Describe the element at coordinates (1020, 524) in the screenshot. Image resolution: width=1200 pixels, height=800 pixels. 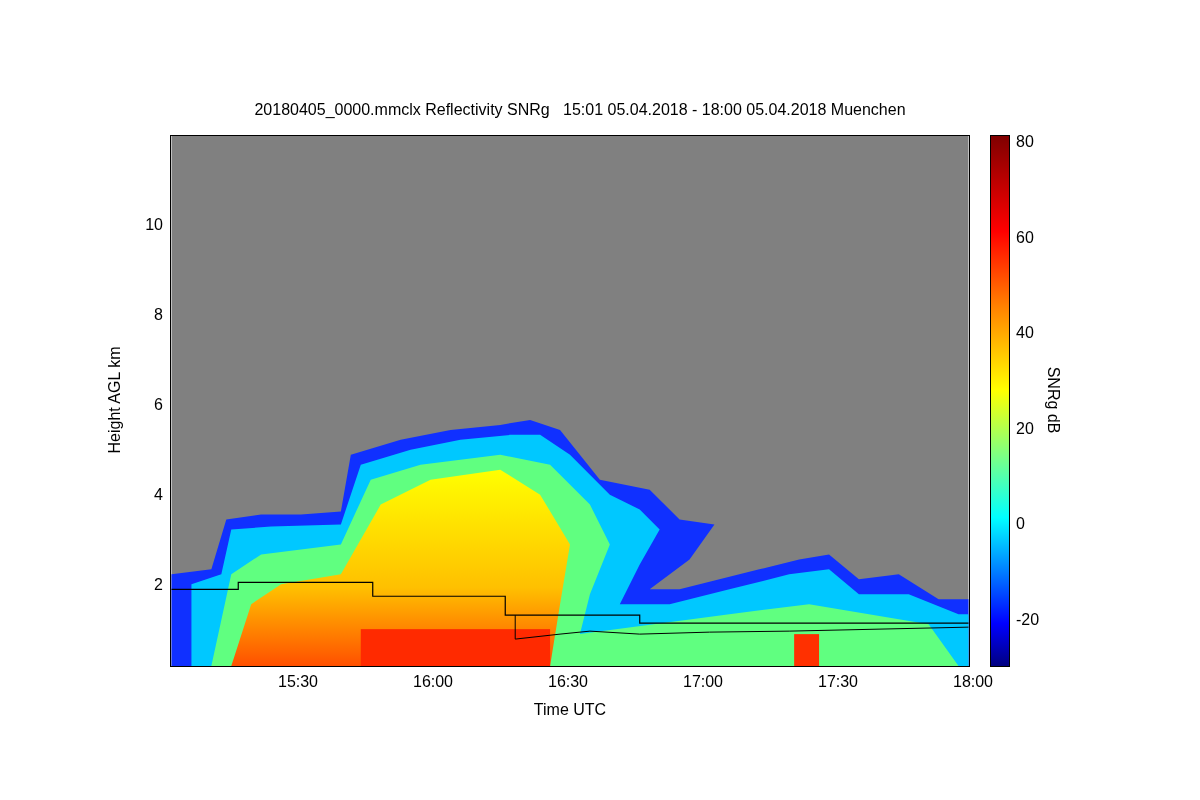
I see `colorbar-tick-label: 0` at that location.